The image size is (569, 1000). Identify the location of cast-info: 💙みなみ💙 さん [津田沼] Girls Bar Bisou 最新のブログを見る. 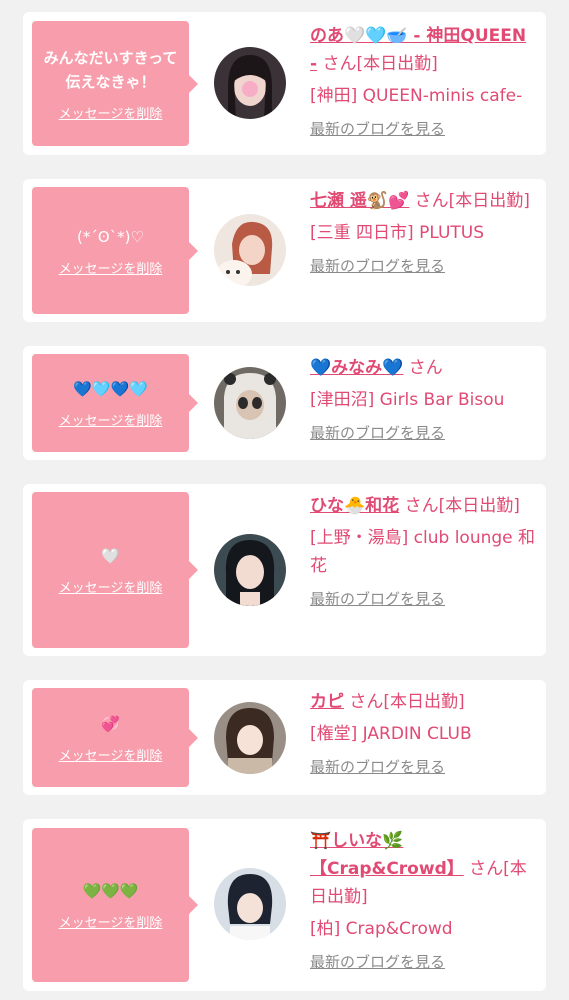
(424, 398).